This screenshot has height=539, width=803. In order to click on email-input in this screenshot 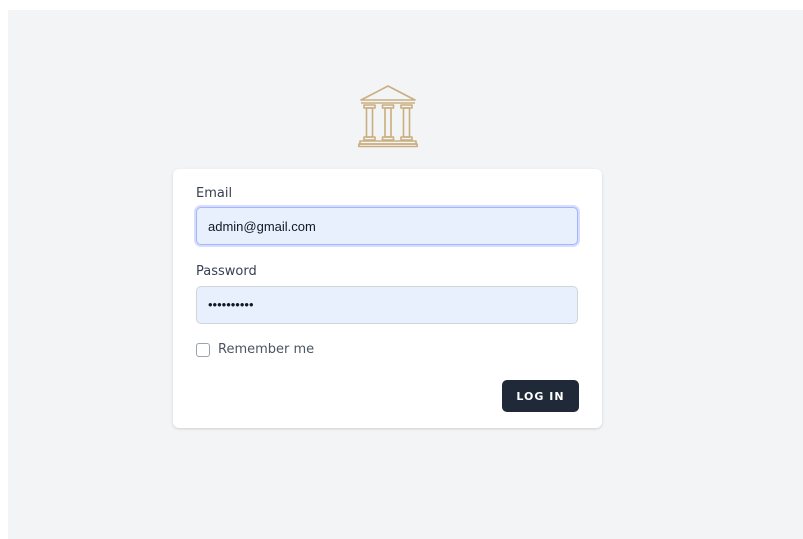, I will do `click(387, 226)`.